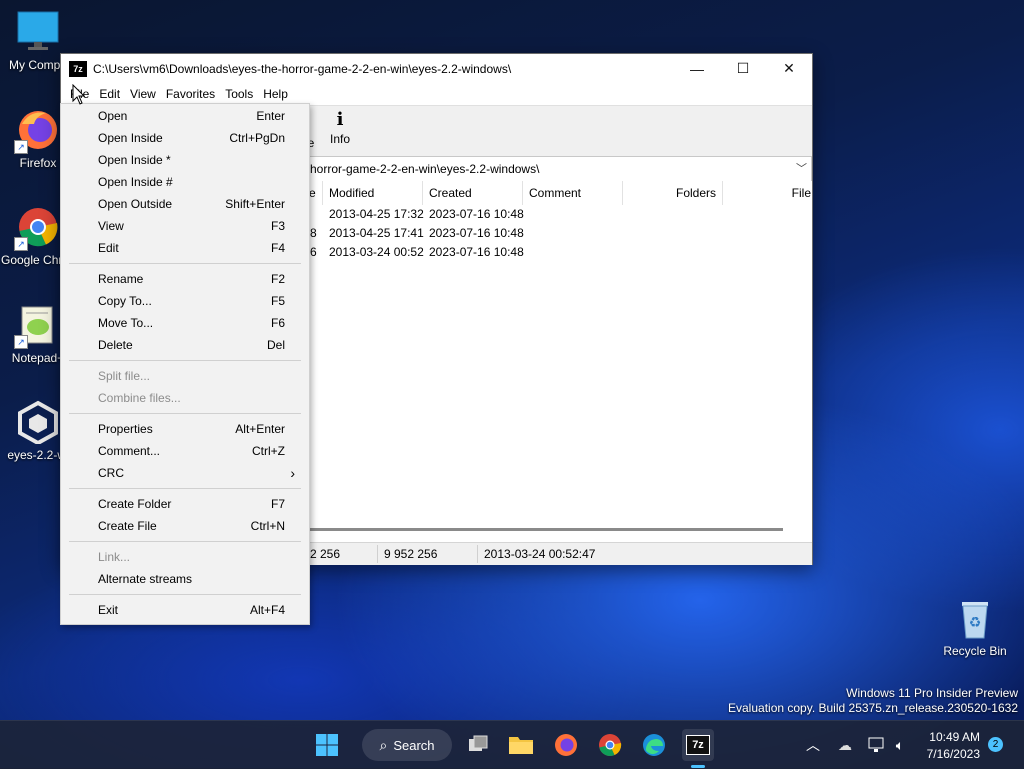 This screenshot has width=1024, height=769. I want to click on status-modified-date: 2013-03-24 00:52:47, so click(540, 554).